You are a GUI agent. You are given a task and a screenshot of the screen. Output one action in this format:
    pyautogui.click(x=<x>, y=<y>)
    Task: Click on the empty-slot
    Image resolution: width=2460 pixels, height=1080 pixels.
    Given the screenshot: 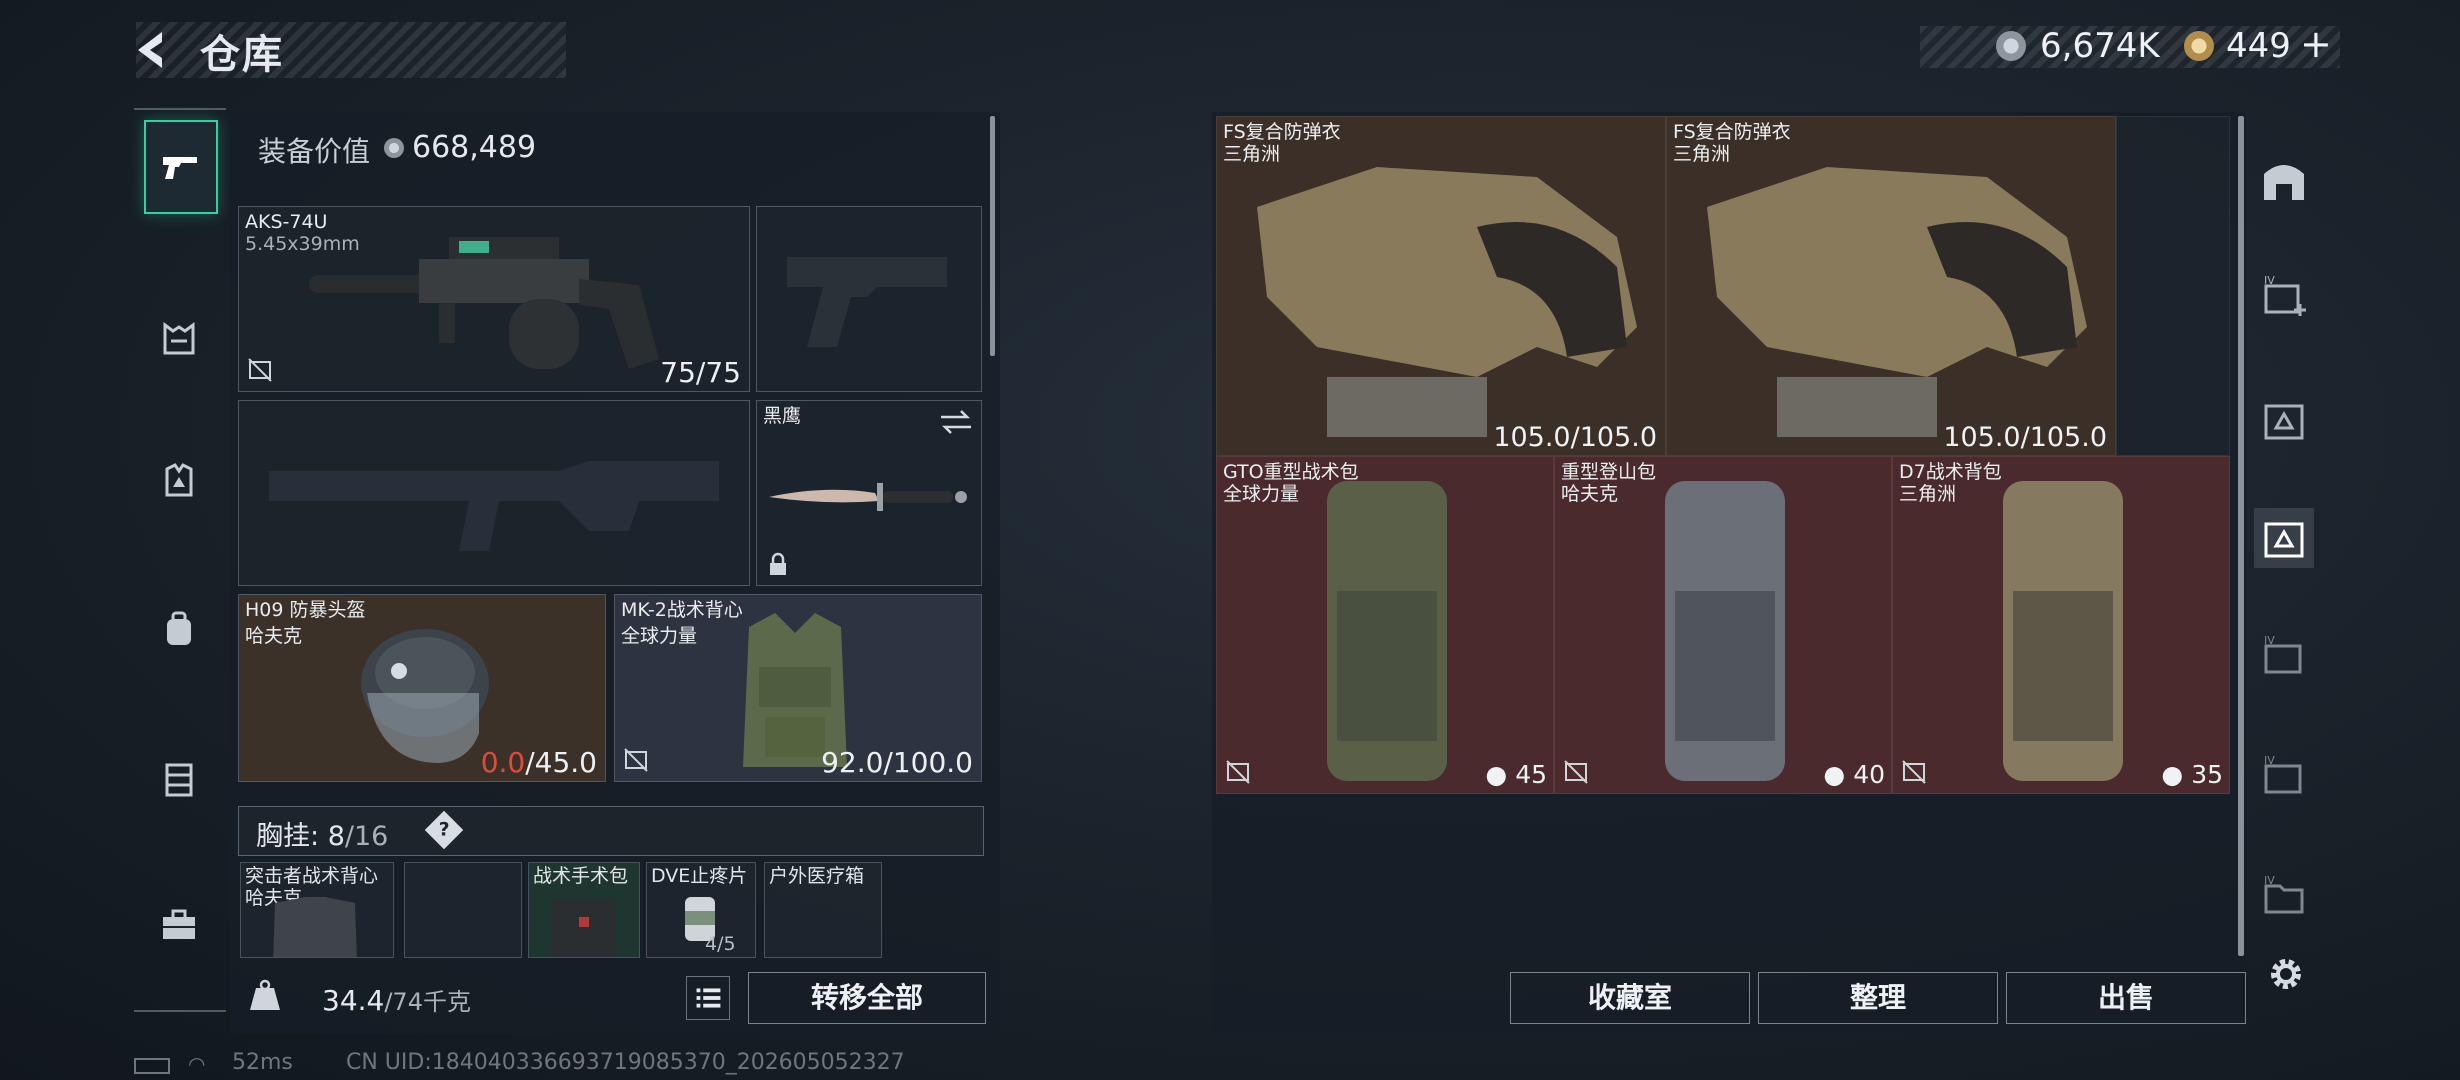 What is the action you would take?
    pyautogui.click(x=463, y=910)
    